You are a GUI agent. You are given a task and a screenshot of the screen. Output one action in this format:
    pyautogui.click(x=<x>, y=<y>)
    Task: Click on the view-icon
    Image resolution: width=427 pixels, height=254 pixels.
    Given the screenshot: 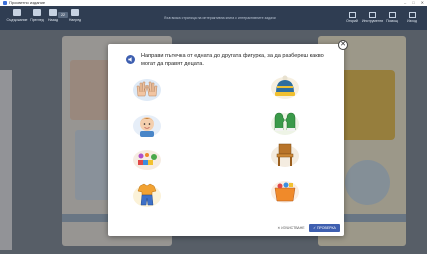 What is the action you would take?
    pyautogui.click(x=37, y=12)
    